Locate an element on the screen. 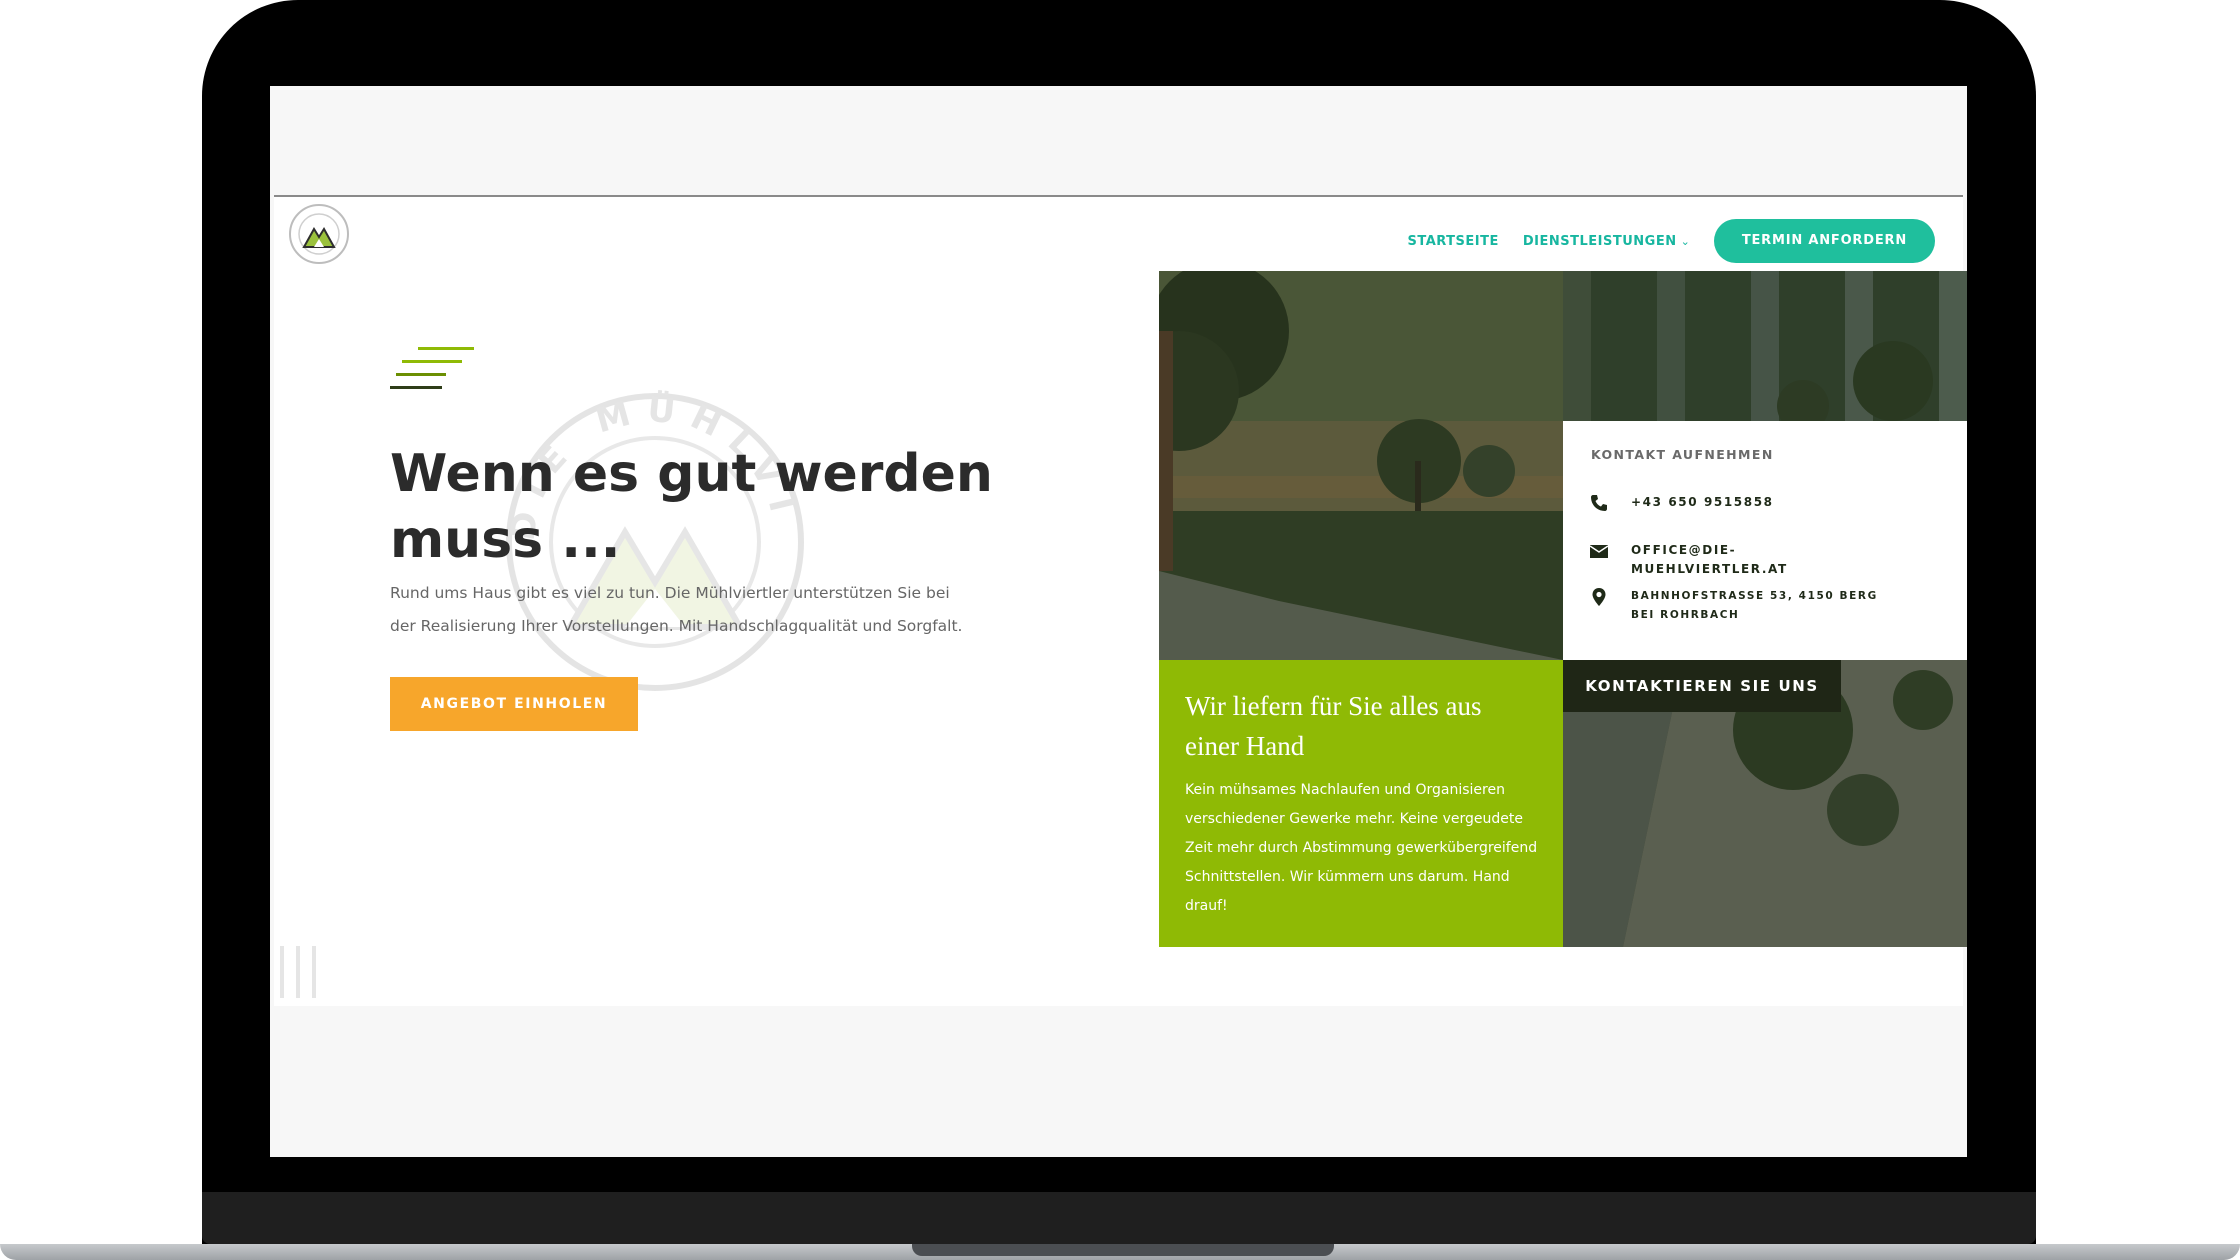  laptop-notch is located at coordinates (1123, 1250).